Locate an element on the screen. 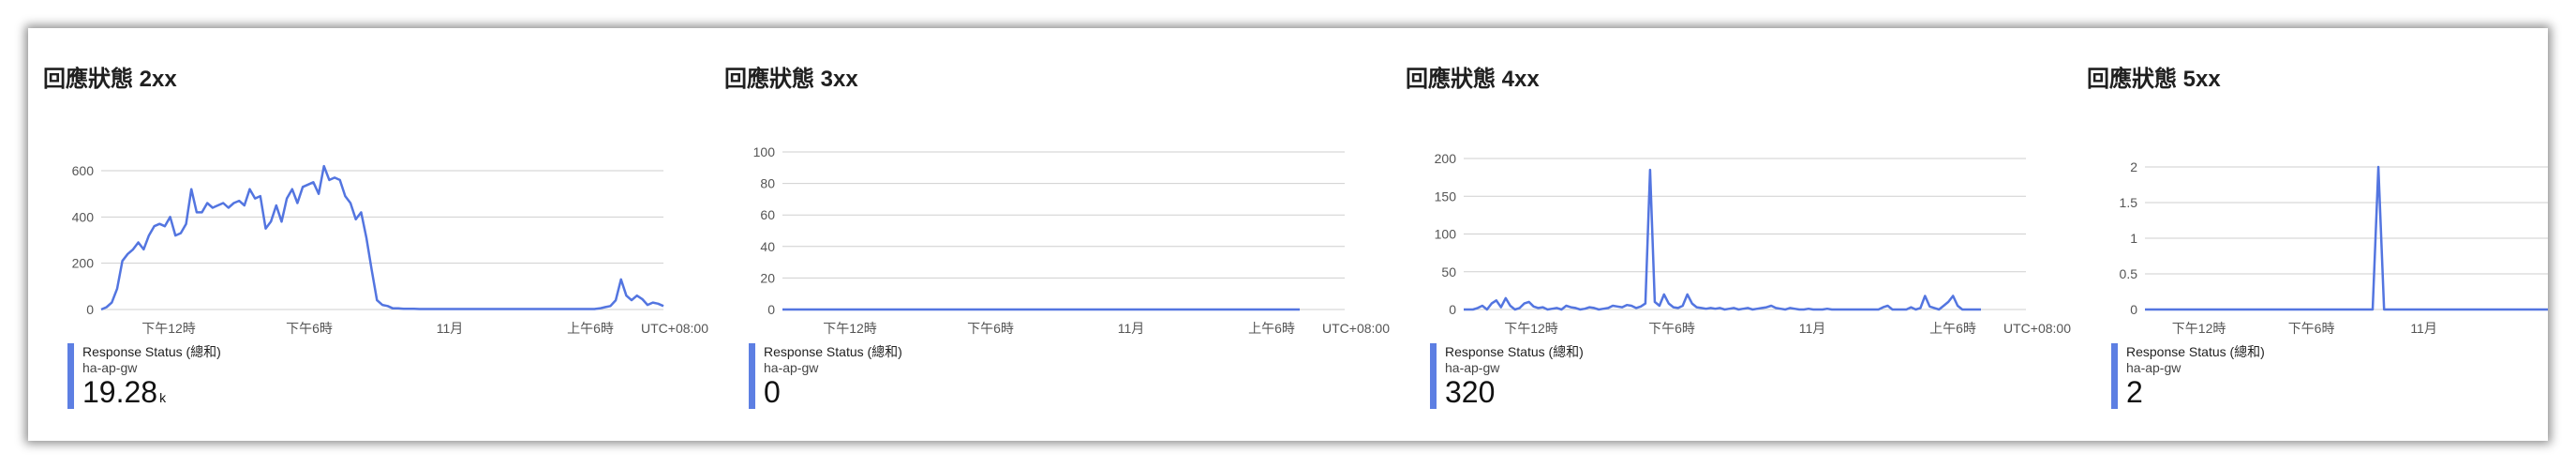 The height and width of the screenshot is (468, 2576). y-tick-label: 0.5 is located at coordinates (2129, 273).